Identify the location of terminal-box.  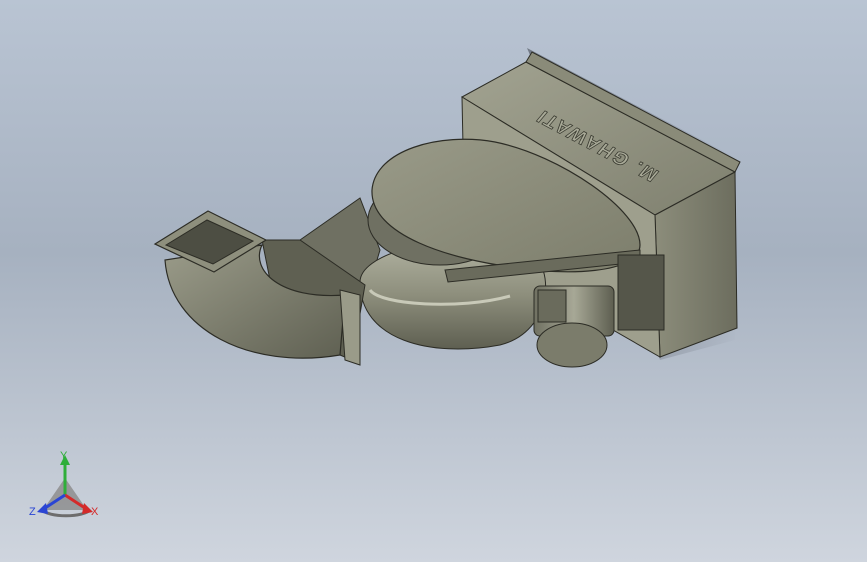
(552, 306).